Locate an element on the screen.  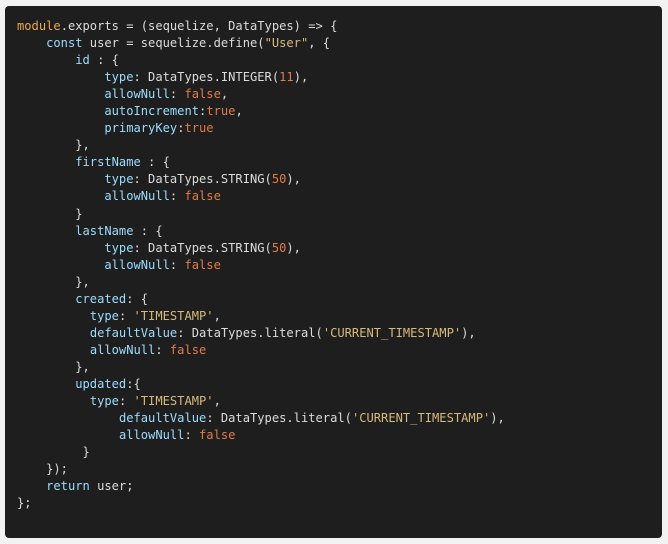
code-line: }, is located at coordinates (261, 145).